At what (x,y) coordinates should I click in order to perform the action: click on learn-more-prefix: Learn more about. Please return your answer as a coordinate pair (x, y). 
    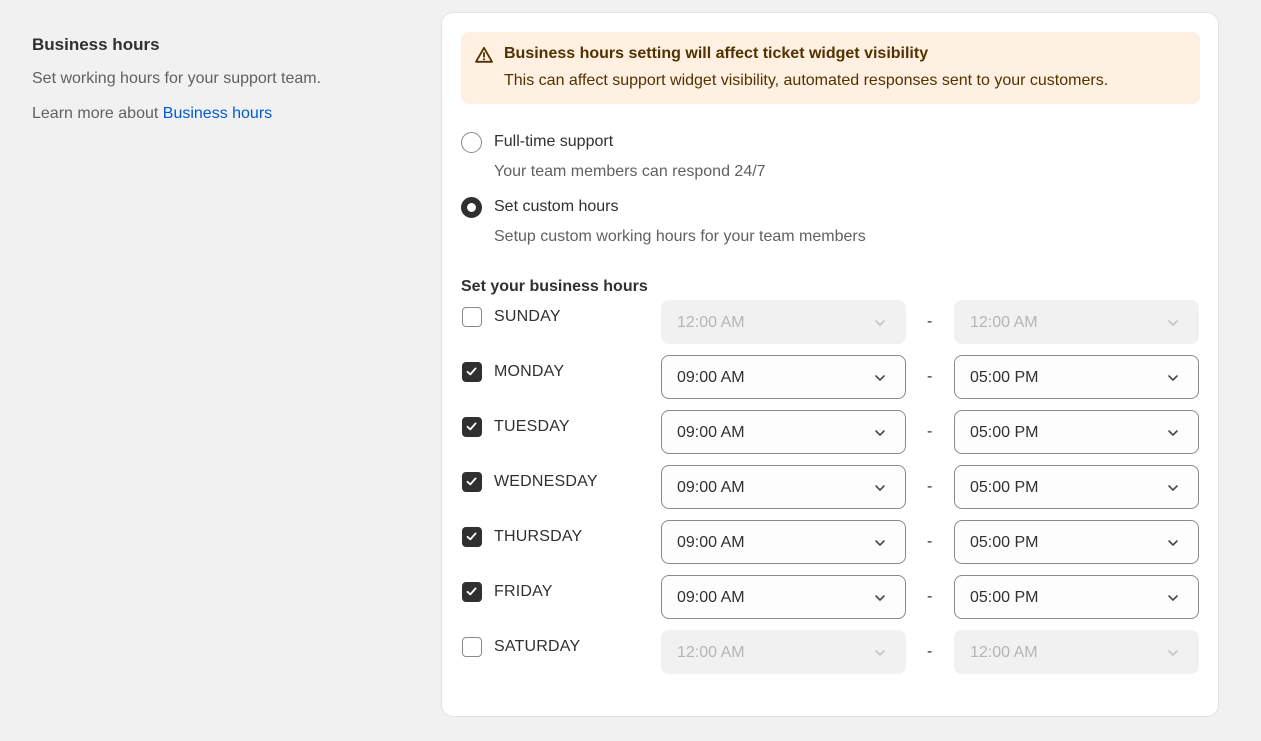
    Looking at the image, I should click on (95, 113).